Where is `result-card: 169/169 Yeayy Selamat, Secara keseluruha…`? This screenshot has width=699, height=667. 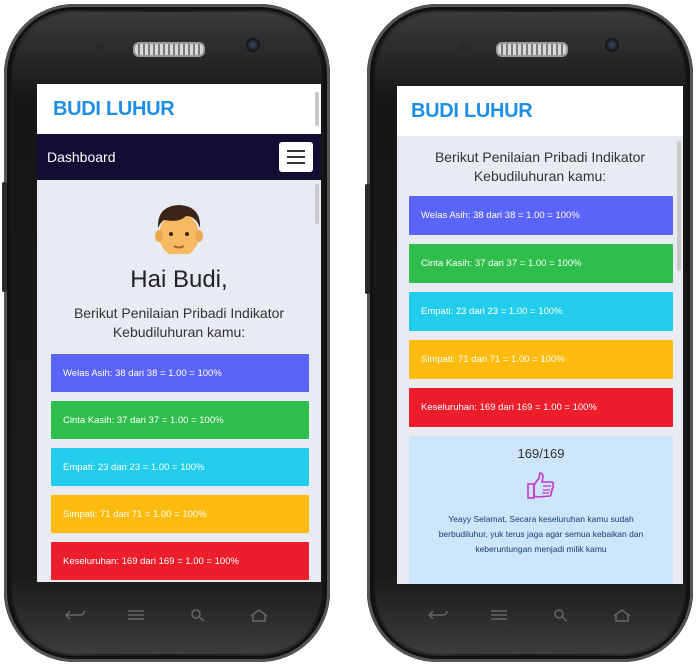
result-card: 169/169 Yeayy Selamat, Secara keseluruha… is located at coordinates (541, 510).